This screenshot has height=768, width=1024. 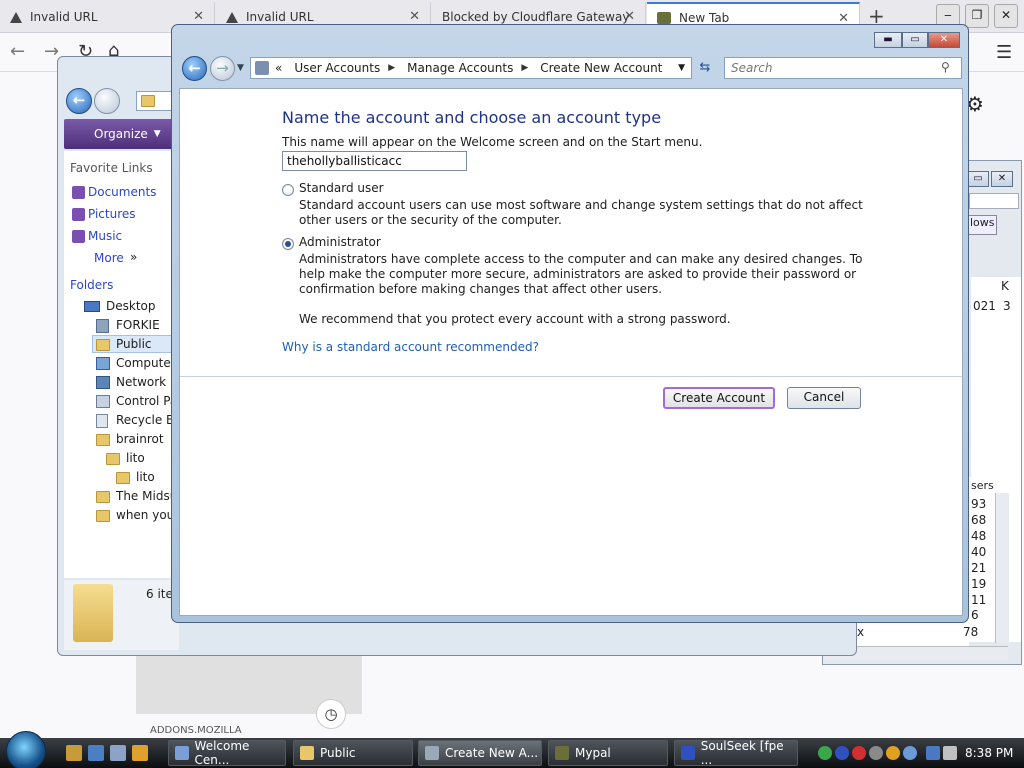 I want to click on tree-item: when you, so click(x=145, y=515).